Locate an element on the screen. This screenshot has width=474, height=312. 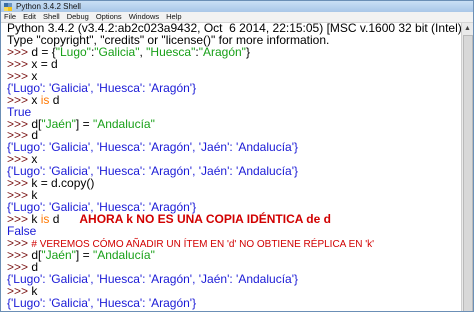
python-icon is located at coordinates (8, 6).